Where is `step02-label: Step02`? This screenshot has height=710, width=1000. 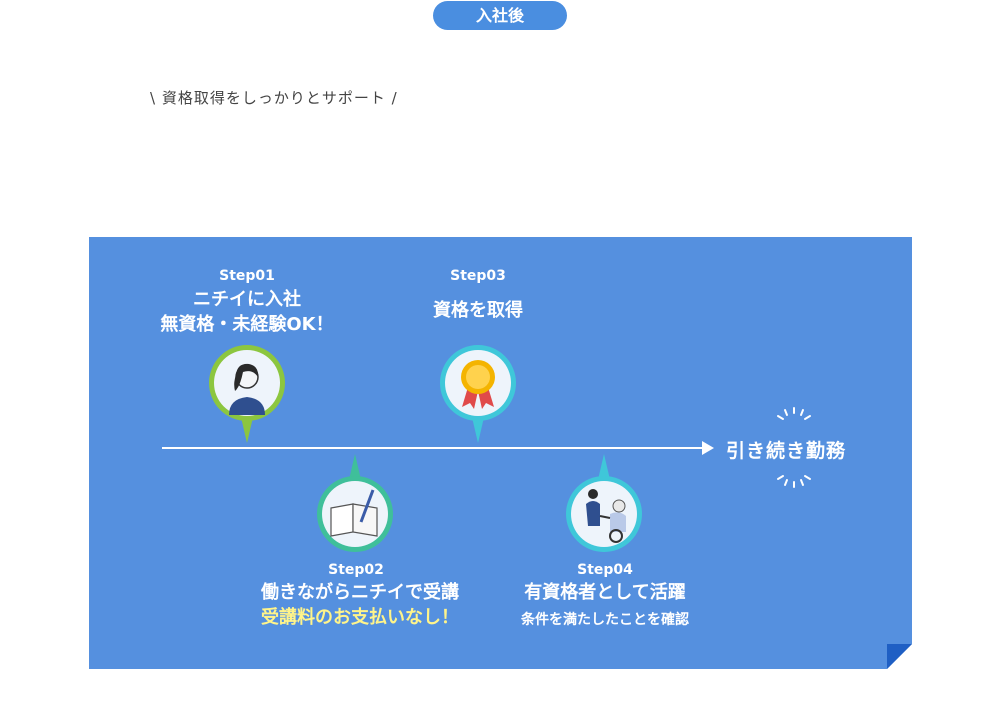
step02-label: Step02 is located at coordinates (356, 570).